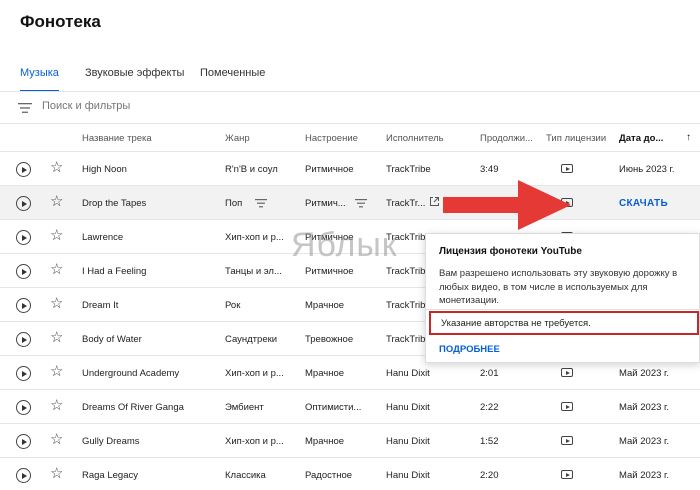 The height and width of the screenshot is (490, 700). I want to click on track-date: Июнь 2023 г., so click(647, 169).